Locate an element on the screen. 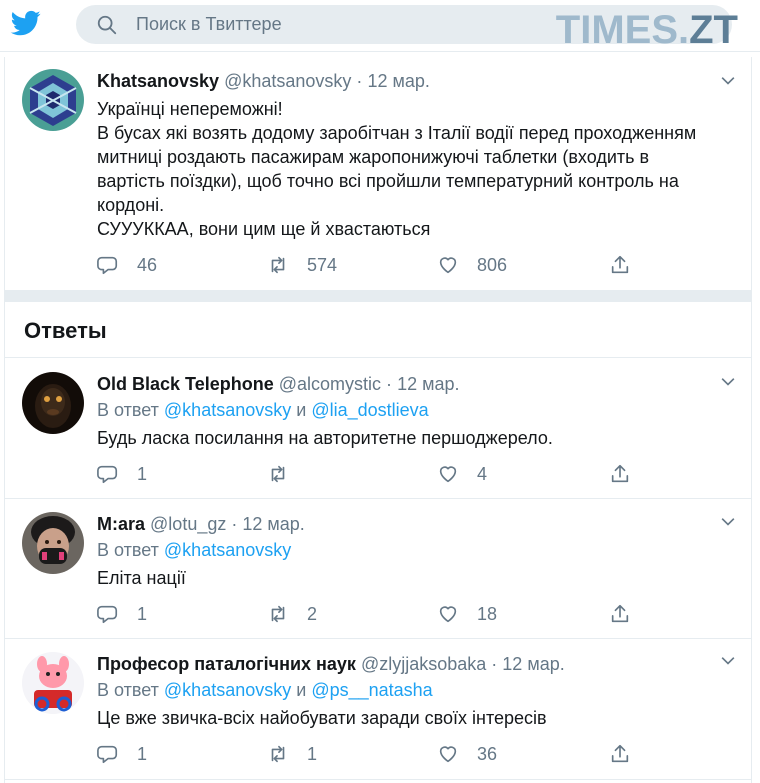 This screenshot has width=760, height=783. mention-link: @lia_dostlieva is located at coordinates (369, 410).